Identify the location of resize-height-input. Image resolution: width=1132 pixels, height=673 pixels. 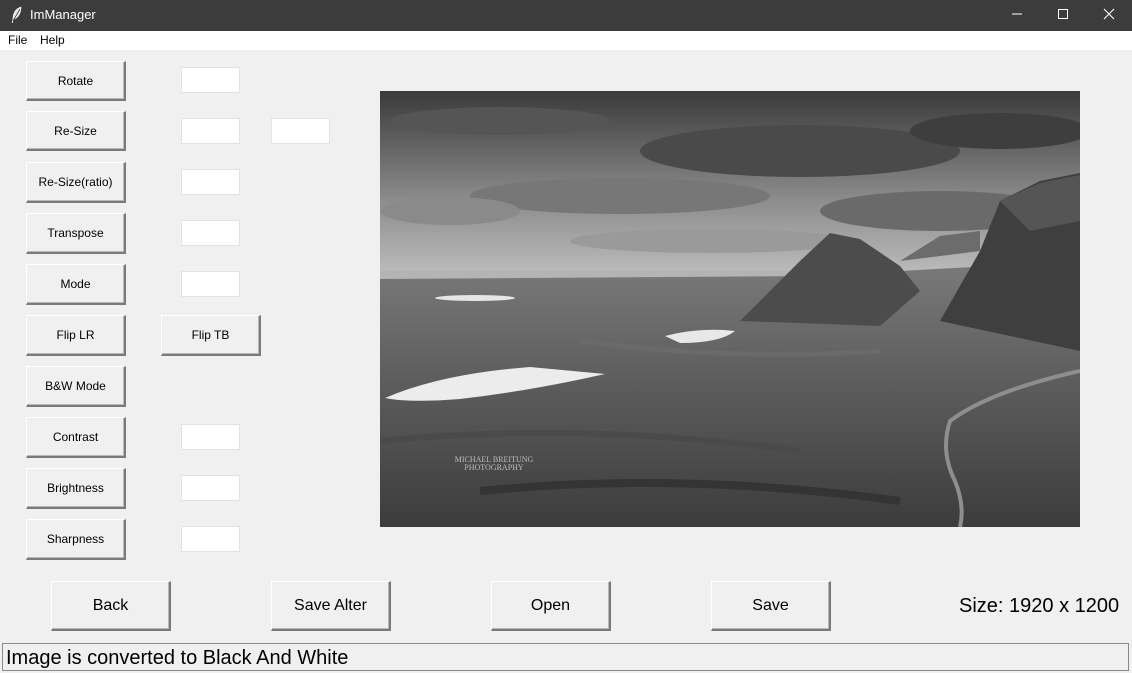
(300, 131).